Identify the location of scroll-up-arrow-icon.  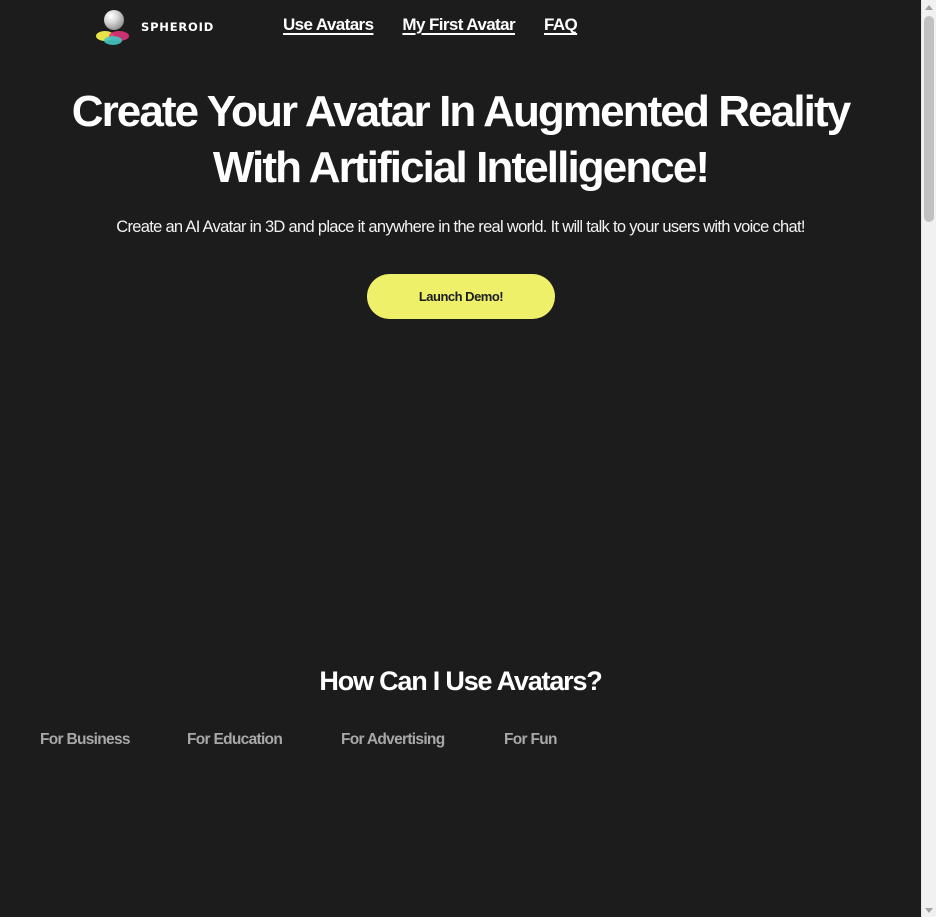
(929, 7).